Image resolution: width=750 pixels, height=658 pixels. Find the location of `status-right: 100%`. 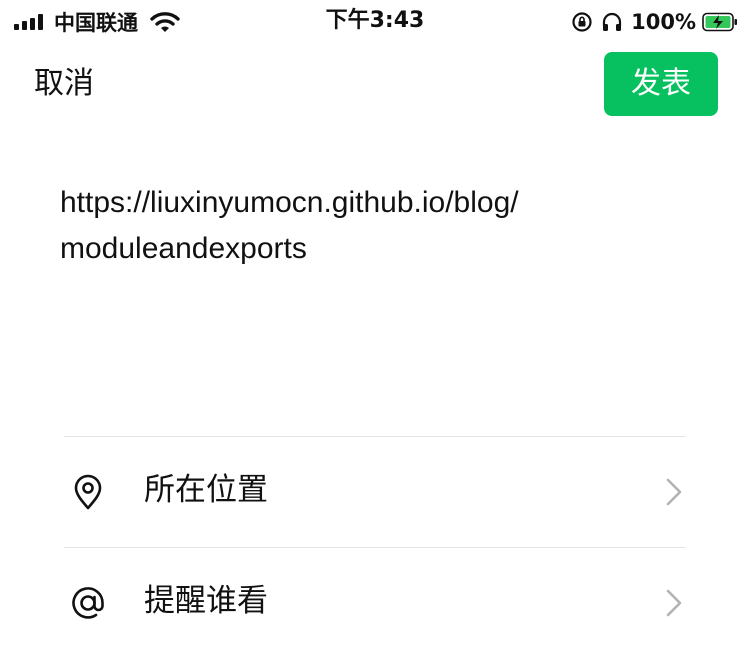

status-right: 100% is located at coordinates (650, 22).